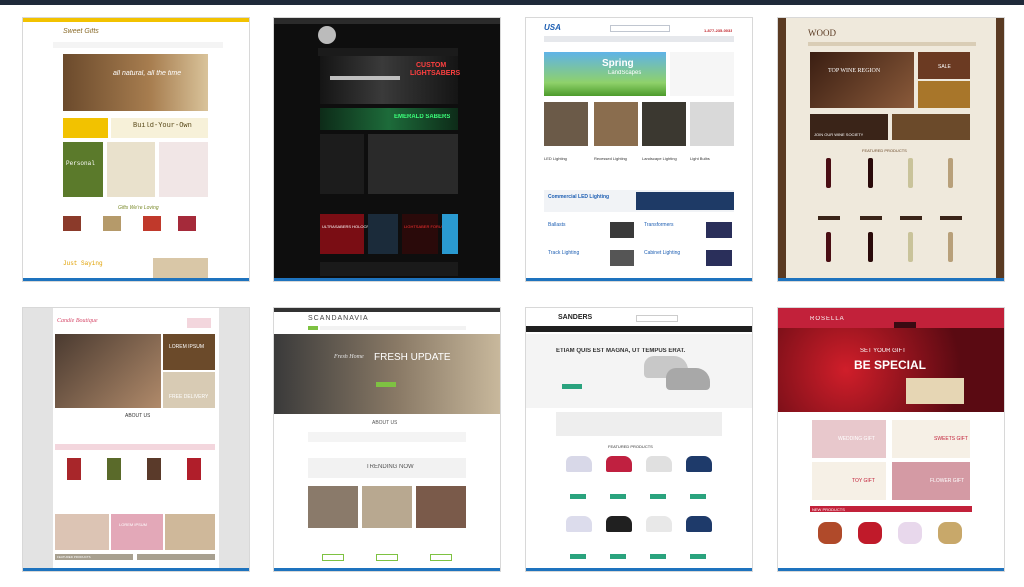 This screenshot has width=1024, height=587. I want to click on emblem-panel, so click(383, 234).